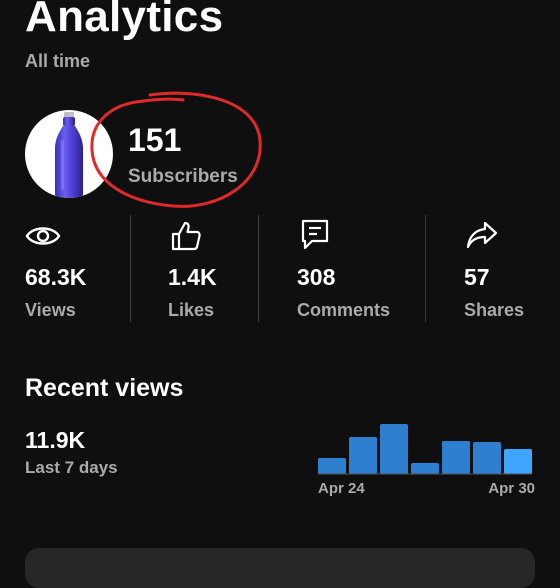 Image resolution: width=560 pixels, height=588 pixels. What do you see at coordinates (511, 488) in the screenshot?
I see `chart-x-tick-label: Apr 30` at bounding box center [511, 488].